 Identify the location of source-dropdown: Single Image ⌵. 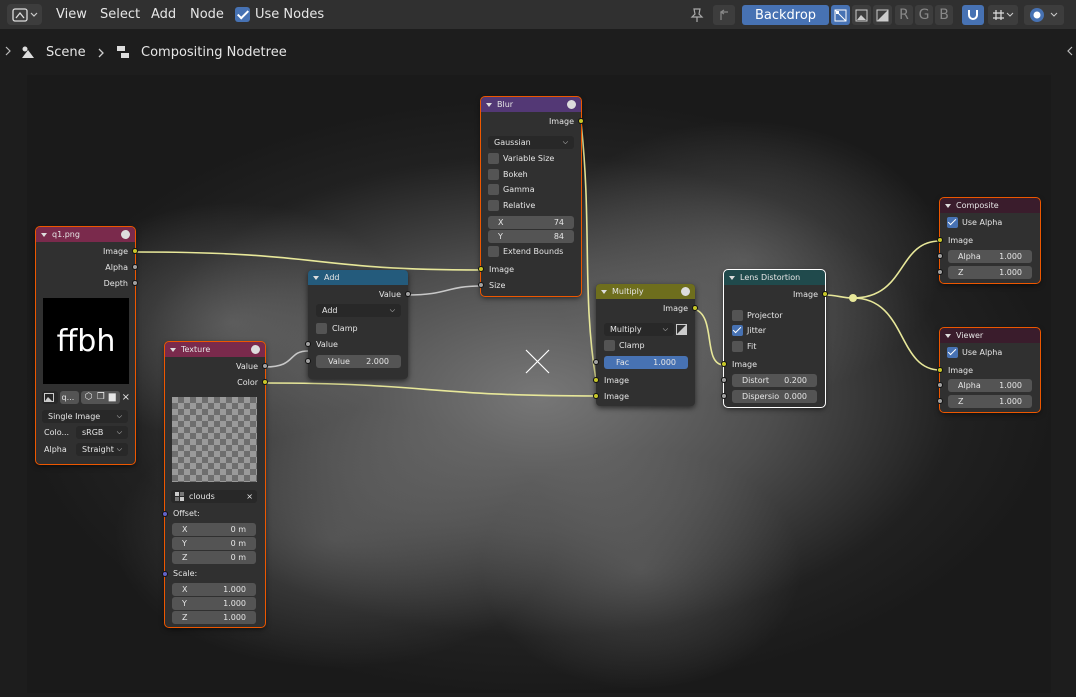
(85, 416).